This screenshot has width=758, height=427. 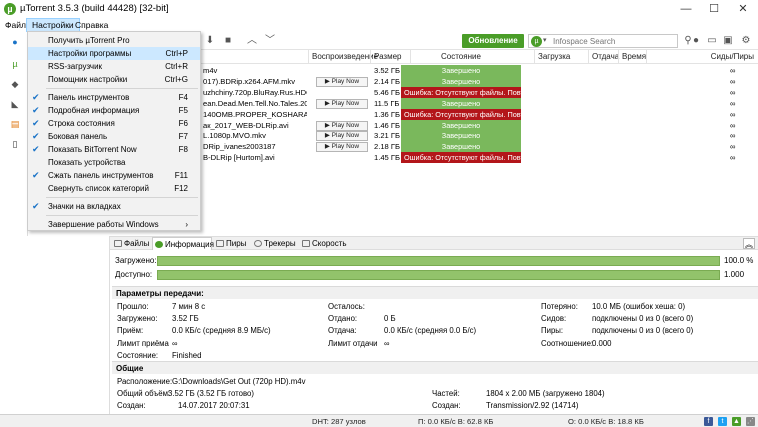 What do you see at coordinates (714, 9) in the screenshot?
I see `maximize-button: ☐` at bounding box center [714, 9].